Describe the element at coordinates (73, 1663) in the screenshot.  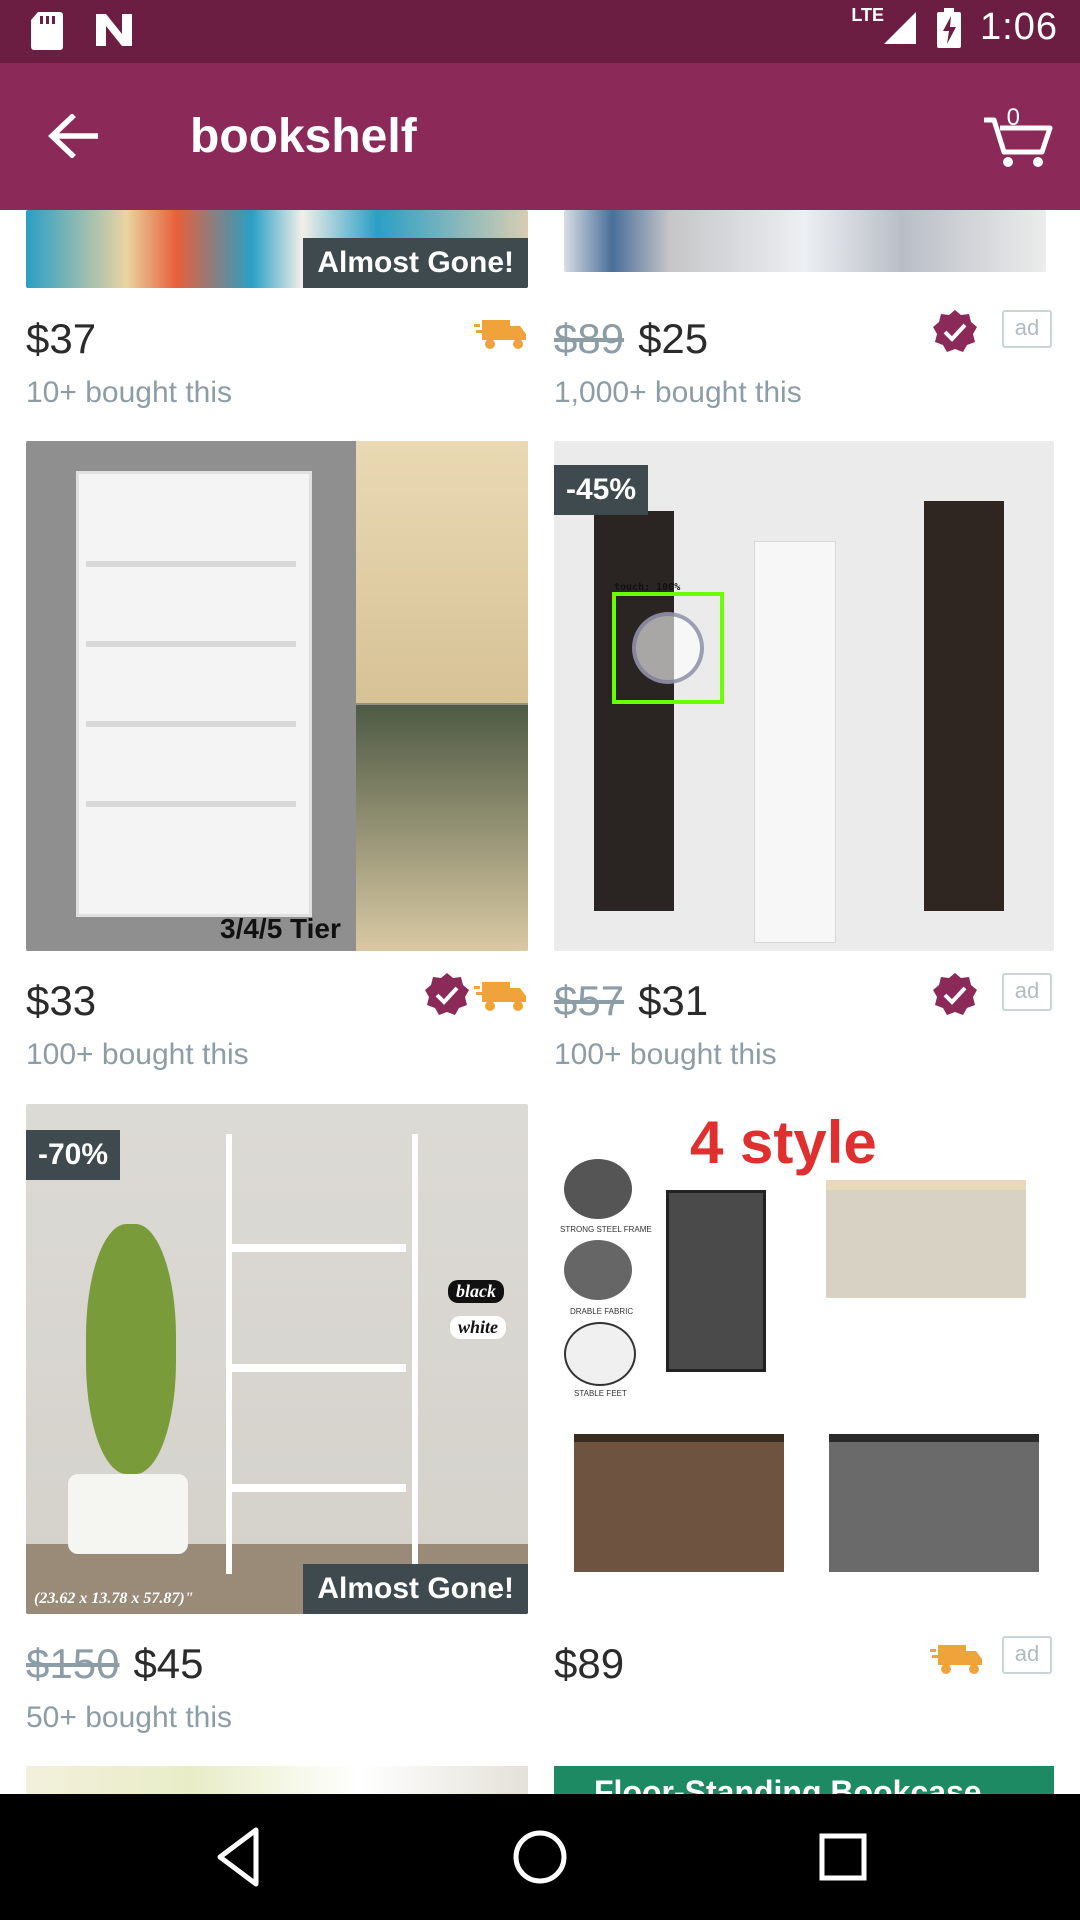
I see `original-price: $150` at that location.